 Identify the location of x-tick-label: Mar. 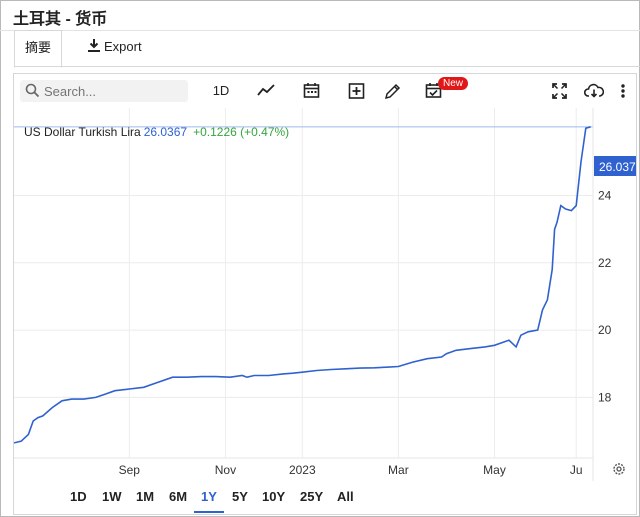
(398, 470).